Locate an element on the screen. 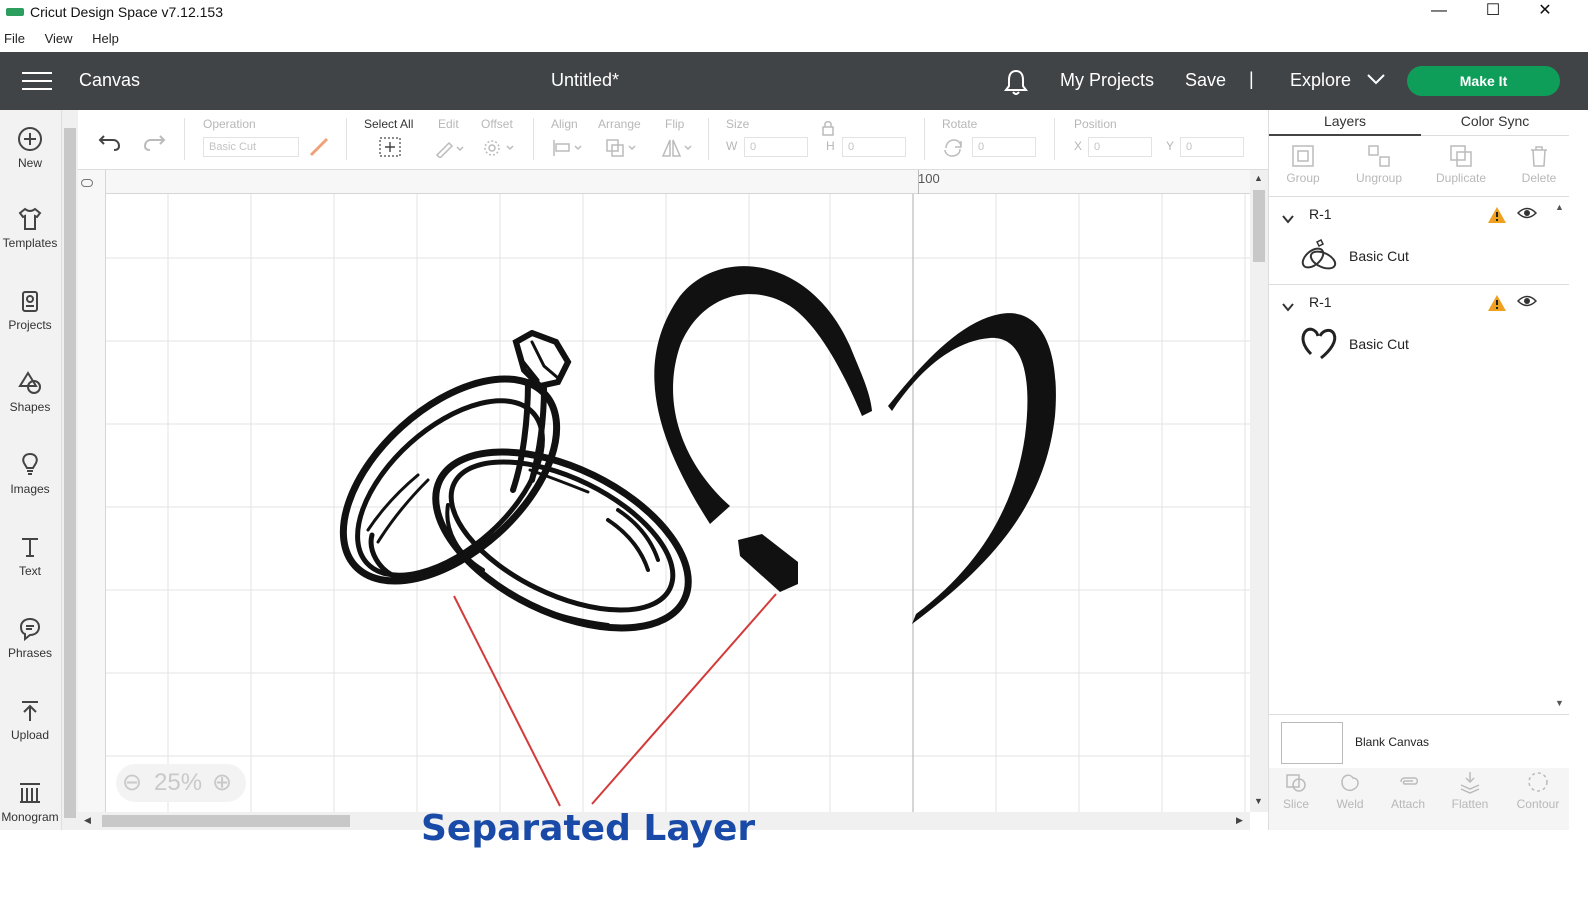  contour-icon is located at coordinates (1538, 782).